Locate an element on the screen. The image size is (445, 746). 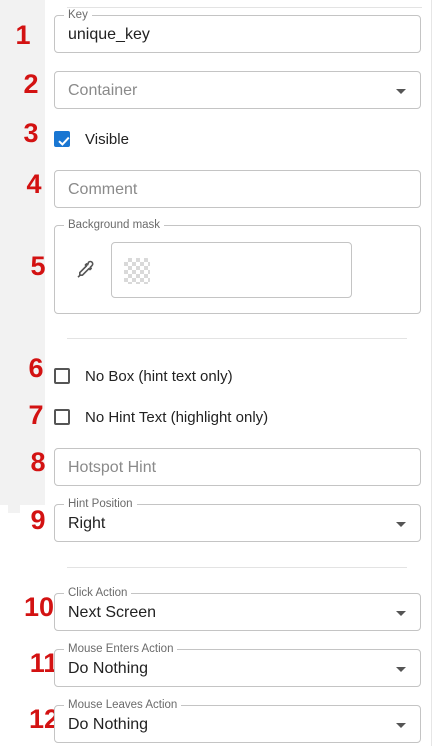
click-action-label: Click Action is located at coordinates (98, 593).